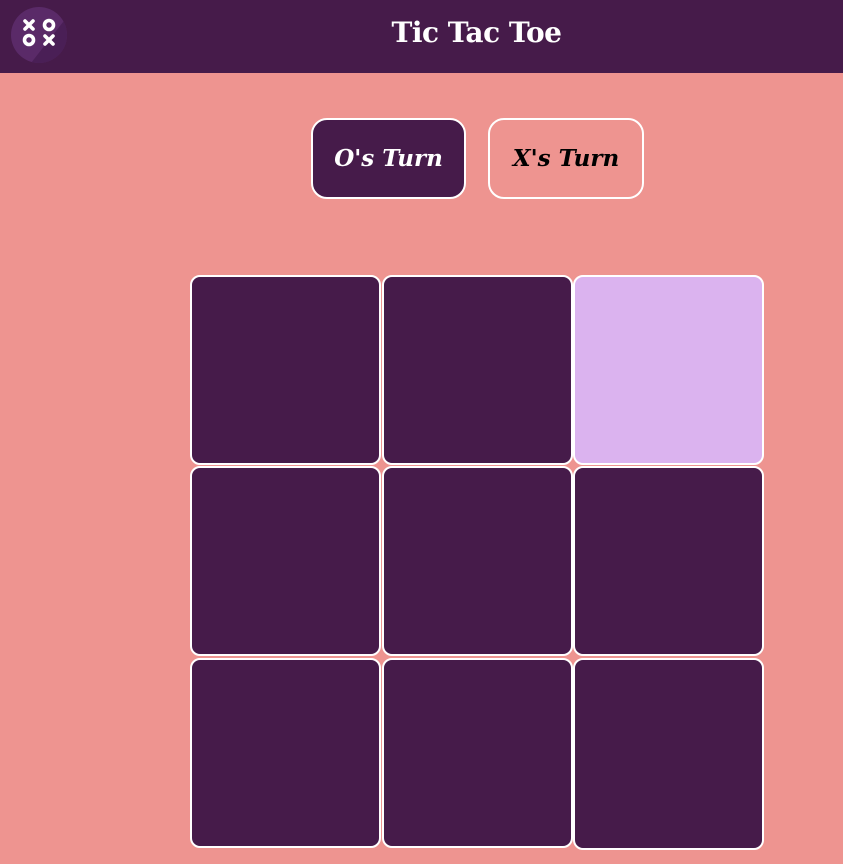  Describe the element at coordinates (388, 158) in the screenshot. I see `o-turn-button: O's Turn` at that location.